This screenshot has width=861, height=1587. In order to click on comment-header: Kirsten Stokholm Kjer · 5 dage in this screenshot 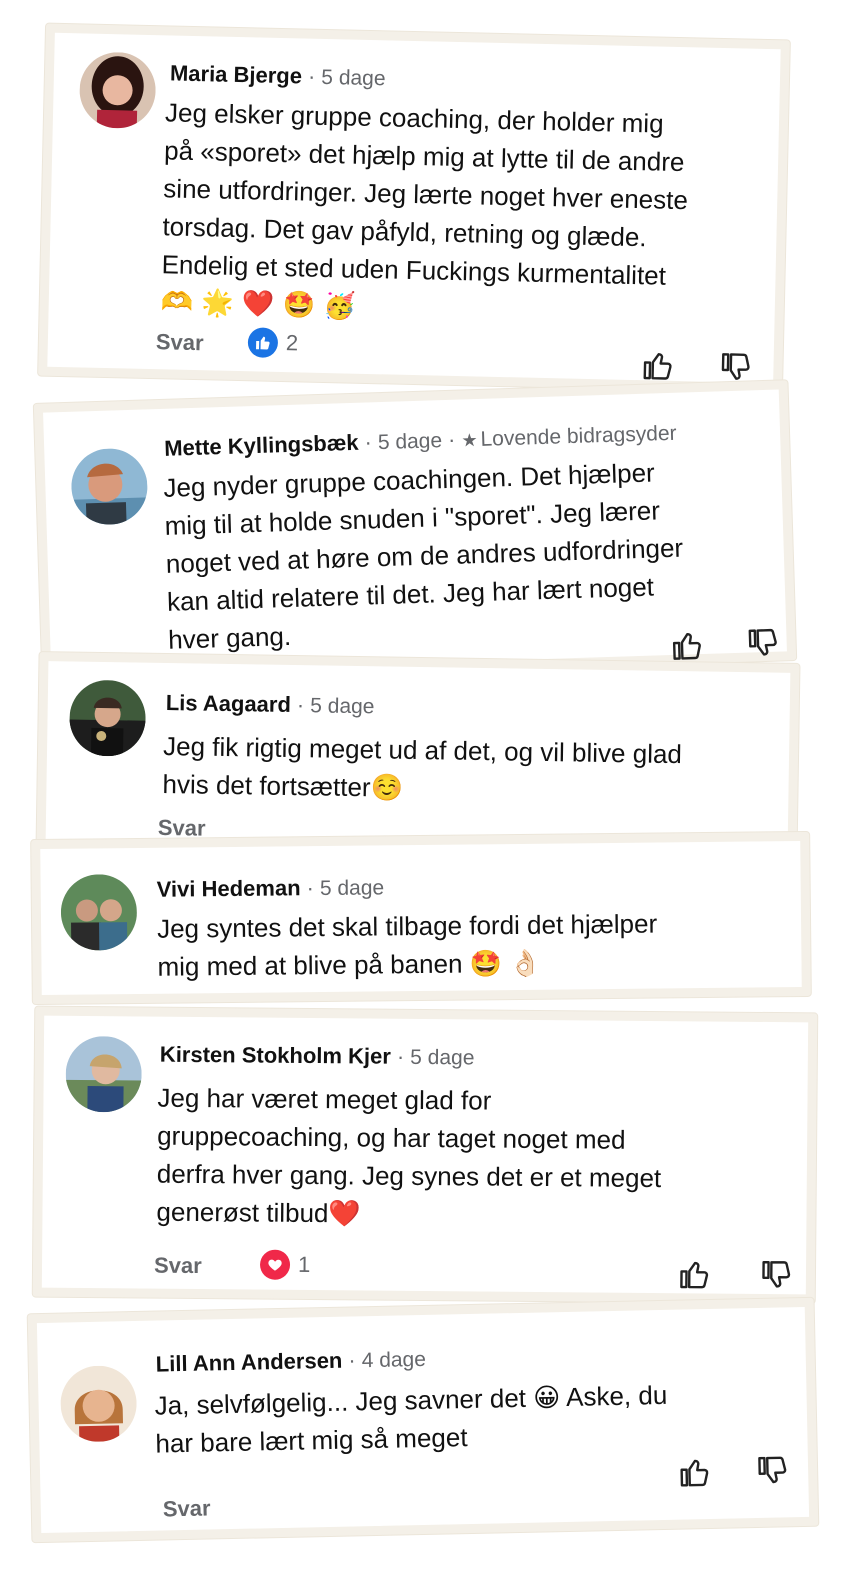, I will do `click(317, 1055)`.